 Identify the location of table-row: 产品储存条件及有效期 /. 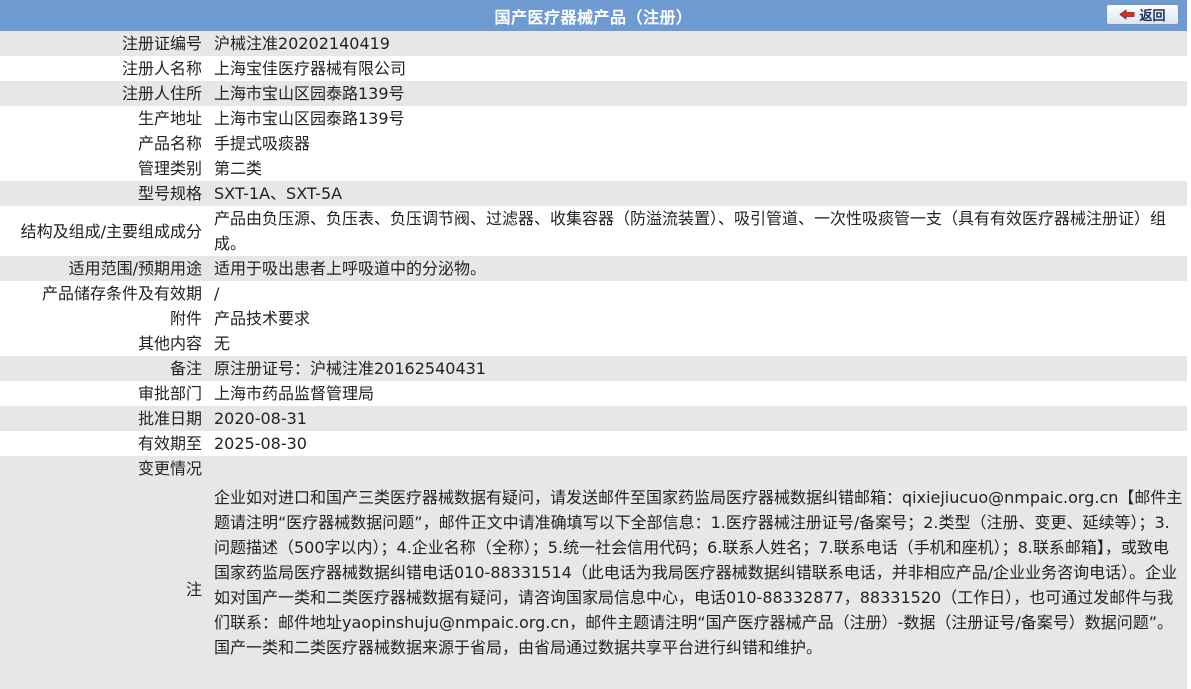
(593, 293).